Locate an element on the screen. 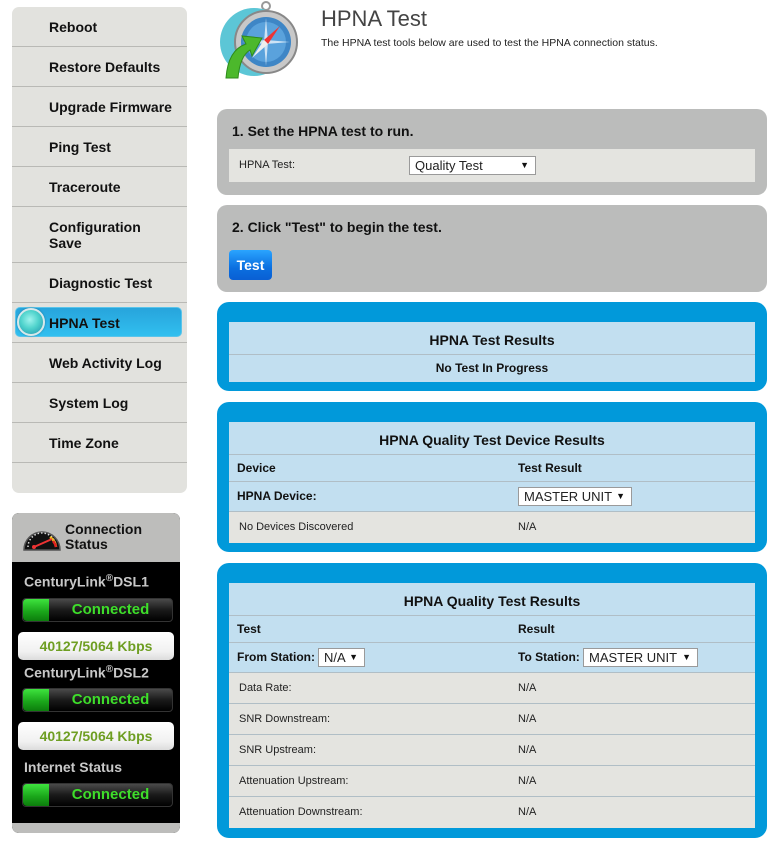 Image resolution: width=779 pixels, height=851 pixels. sidebar-item-label: Restore Defaults is located at coordinates (105, 66).